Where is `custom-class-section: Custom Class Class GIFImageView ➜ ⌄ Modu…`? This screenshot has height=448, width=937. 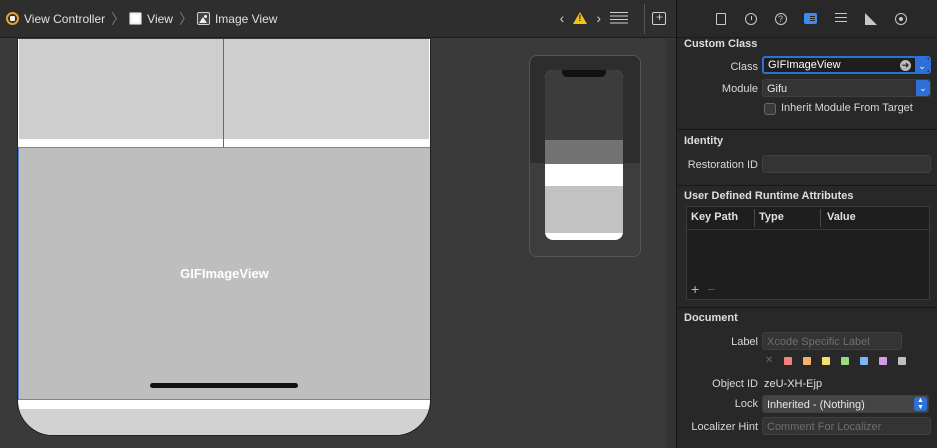 custom-class-section: Custom Class Class GIFImageView ➜ ⌄ Modu… is located at coordinates (807, 83).